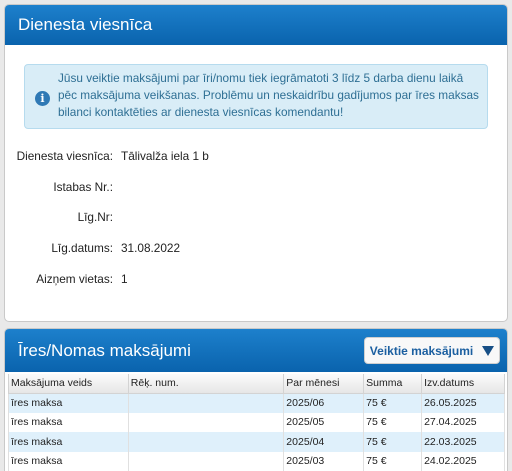 The height and width of the screenshot is (471, 512). What do you see at coordinates (393, 384) in the screenshot?
I see `column-header-amount: Summa` at bounding box center [393, 384].